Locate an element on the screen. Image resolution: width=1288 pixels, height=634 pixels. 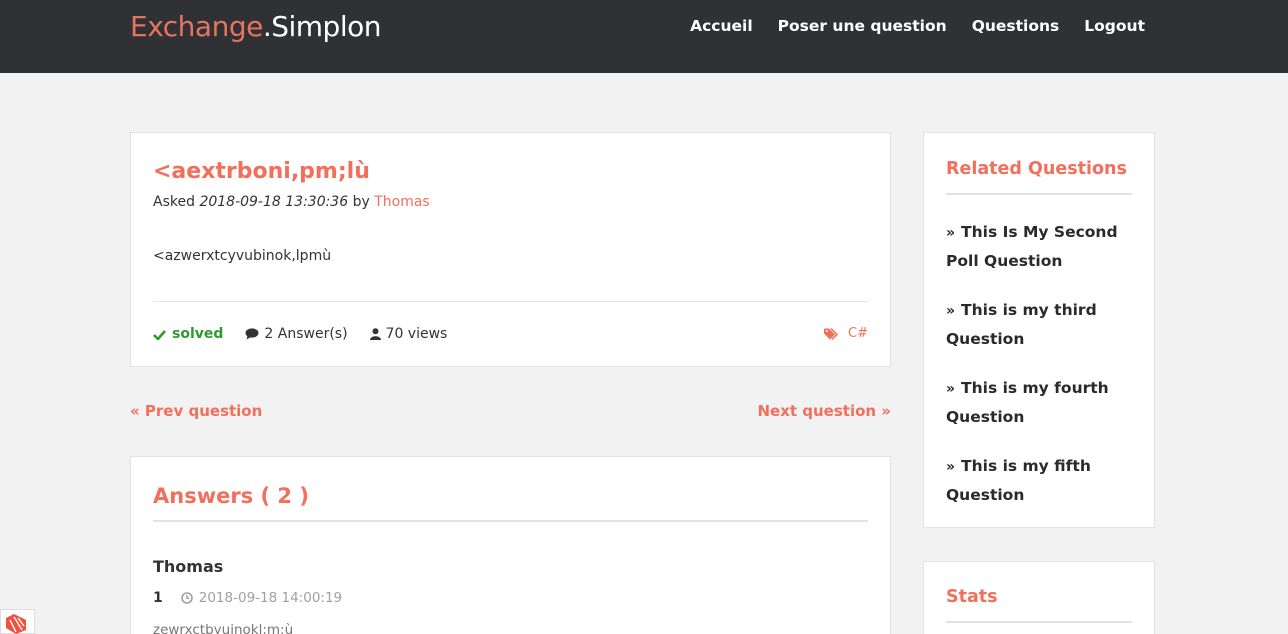
related-item-label: This is my fifth Question is located at coordinates (1018, 480).